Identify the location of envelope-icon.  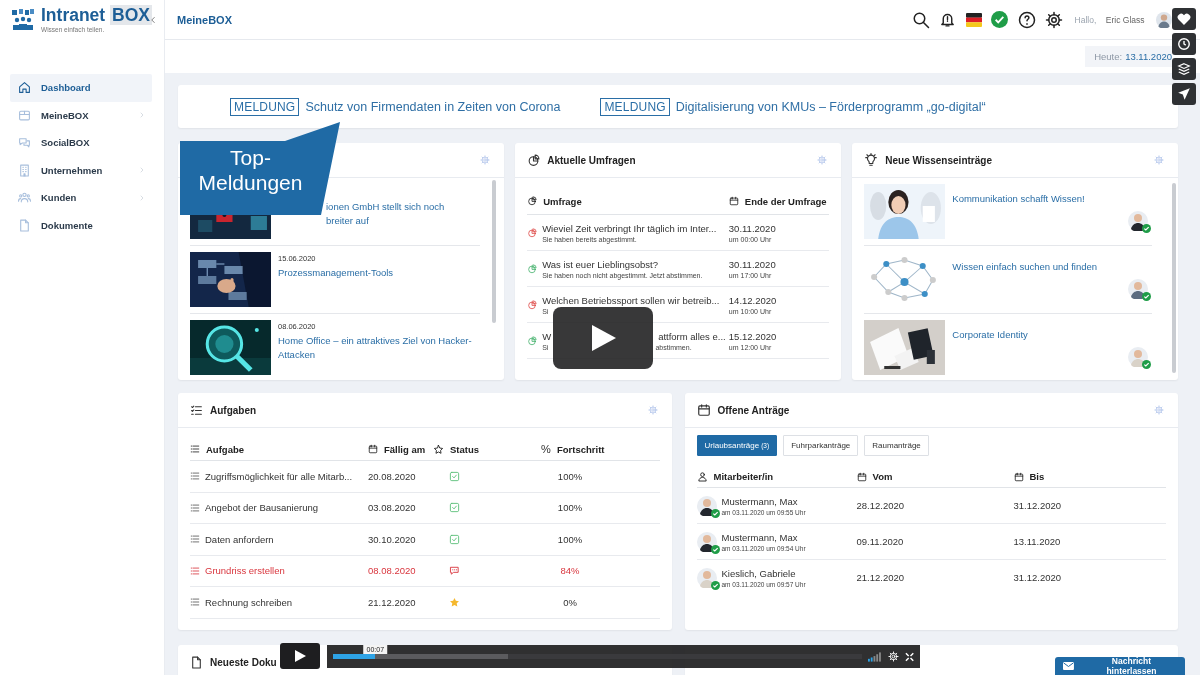
(1068, 666).